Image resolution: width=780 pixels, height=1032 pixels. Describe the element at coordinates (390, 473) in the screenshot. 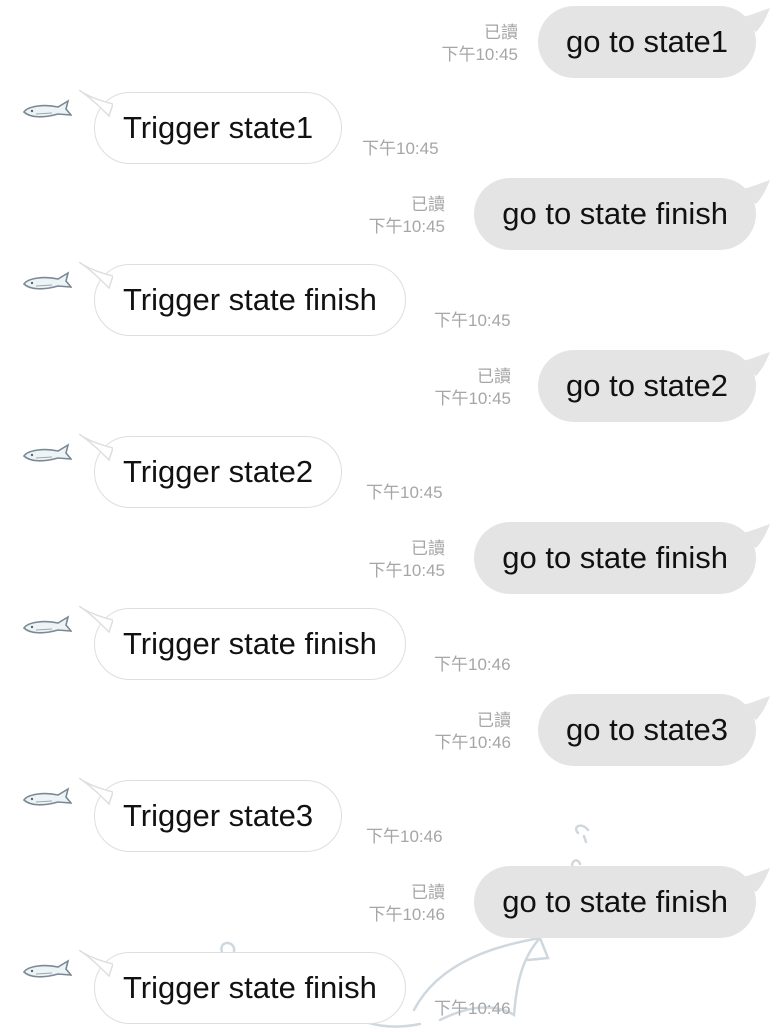

I see `message-row-incoming: Trigger state2 下午10:45` at that location.